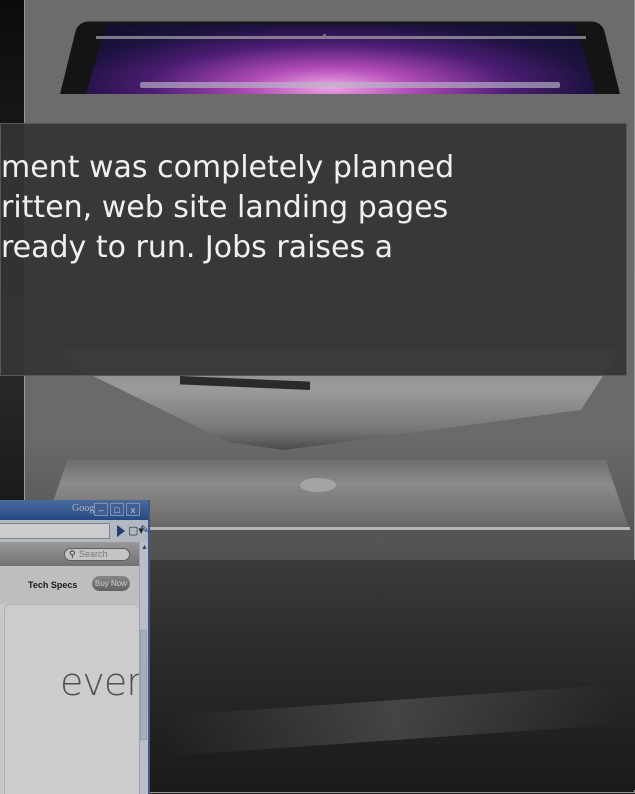 The image size is (635, 794). What do you see at coordinates (143, 685) in the screenshot?
I see `scrollbar-thumb` at bounding box center [143, 685].